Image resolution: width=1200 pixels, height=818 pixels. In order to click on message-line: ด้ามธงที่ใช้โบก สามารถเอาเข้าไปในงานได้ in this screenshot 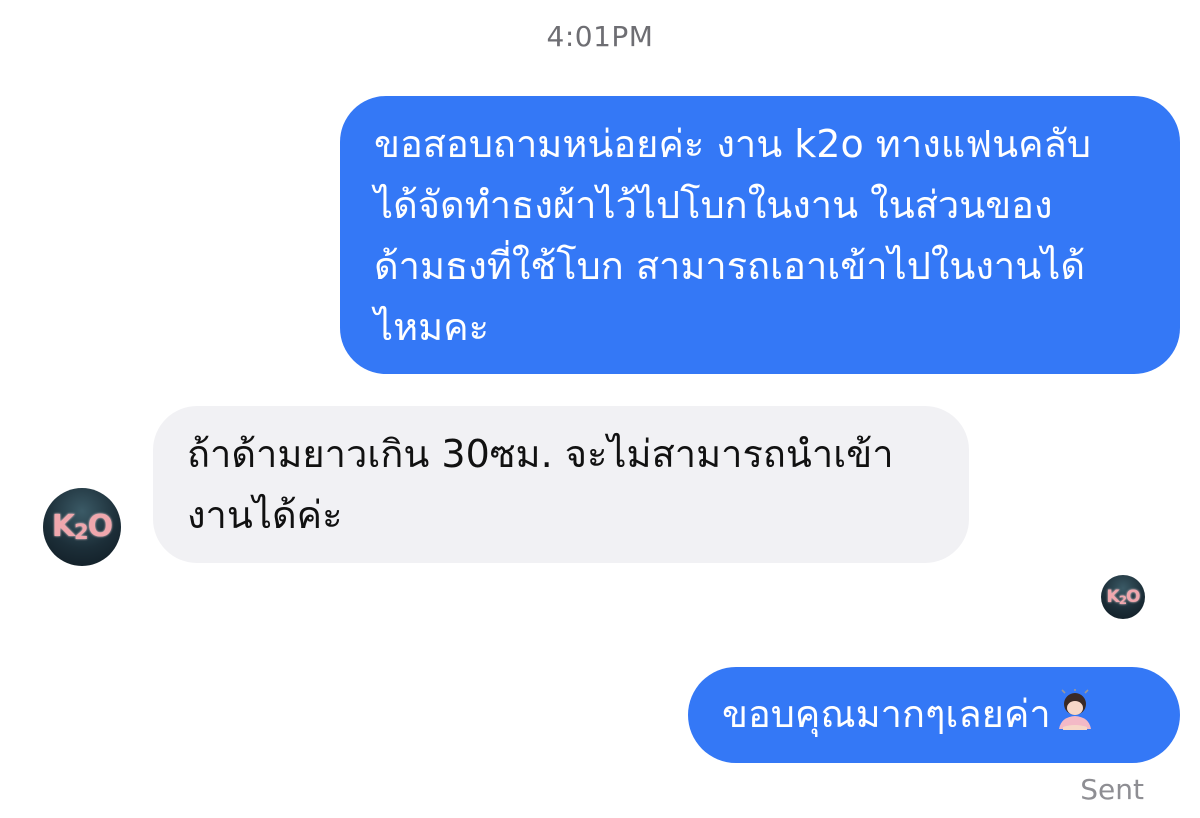, I will do `click(730, 266)`.